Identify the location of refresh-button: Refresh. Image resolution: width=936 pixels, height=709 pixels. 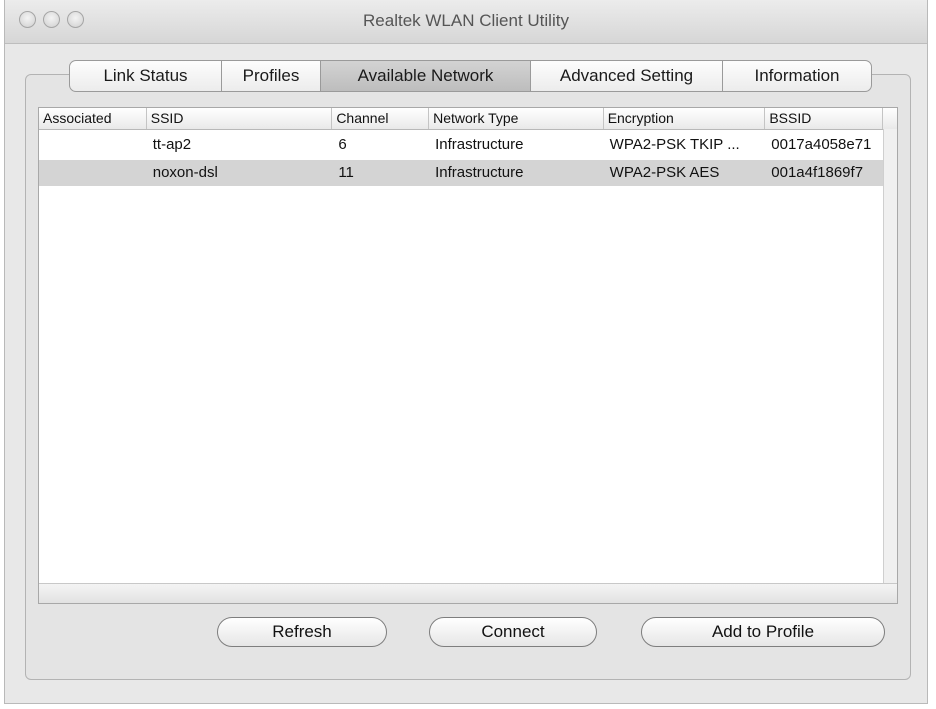
(302, 632).